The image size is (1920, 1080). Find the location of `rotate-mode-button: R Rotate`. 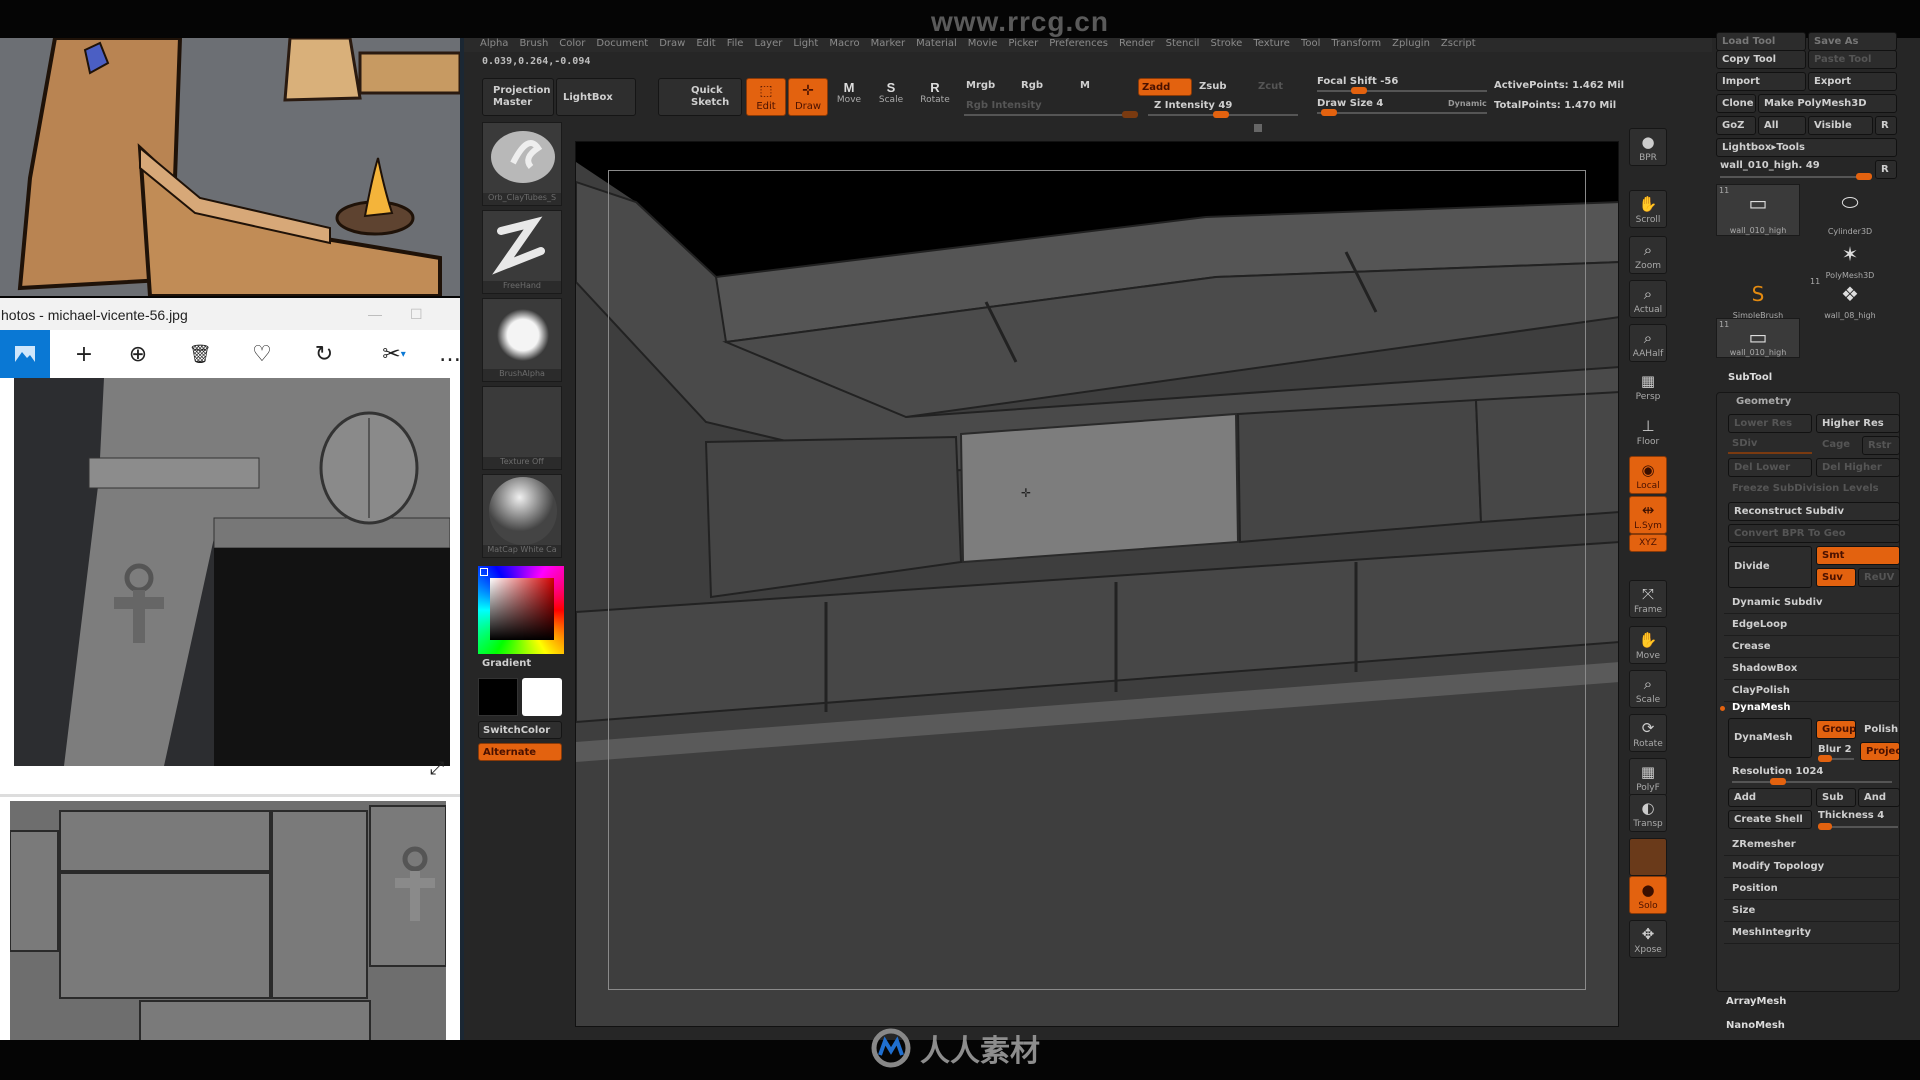

rotate-mode-button: R Rotate is located at coordinates (935, 100).